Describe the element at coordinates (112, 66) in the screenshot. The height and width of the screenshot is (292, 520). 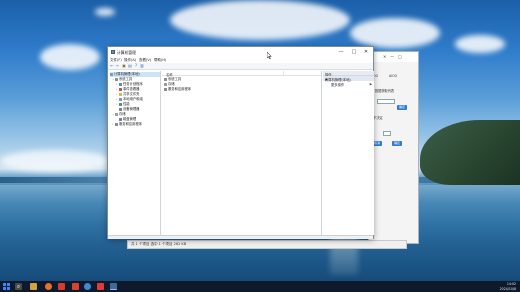
I see `back-icon: ←` at that location.